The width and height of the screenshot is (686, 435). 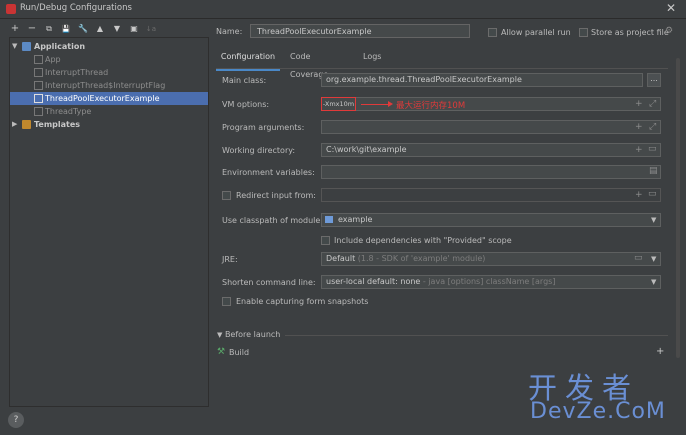 What do you see at coordinates (49, 29) in the screenshot?
I see `copy-icon: ⧉` at bounding box center [49, 29].